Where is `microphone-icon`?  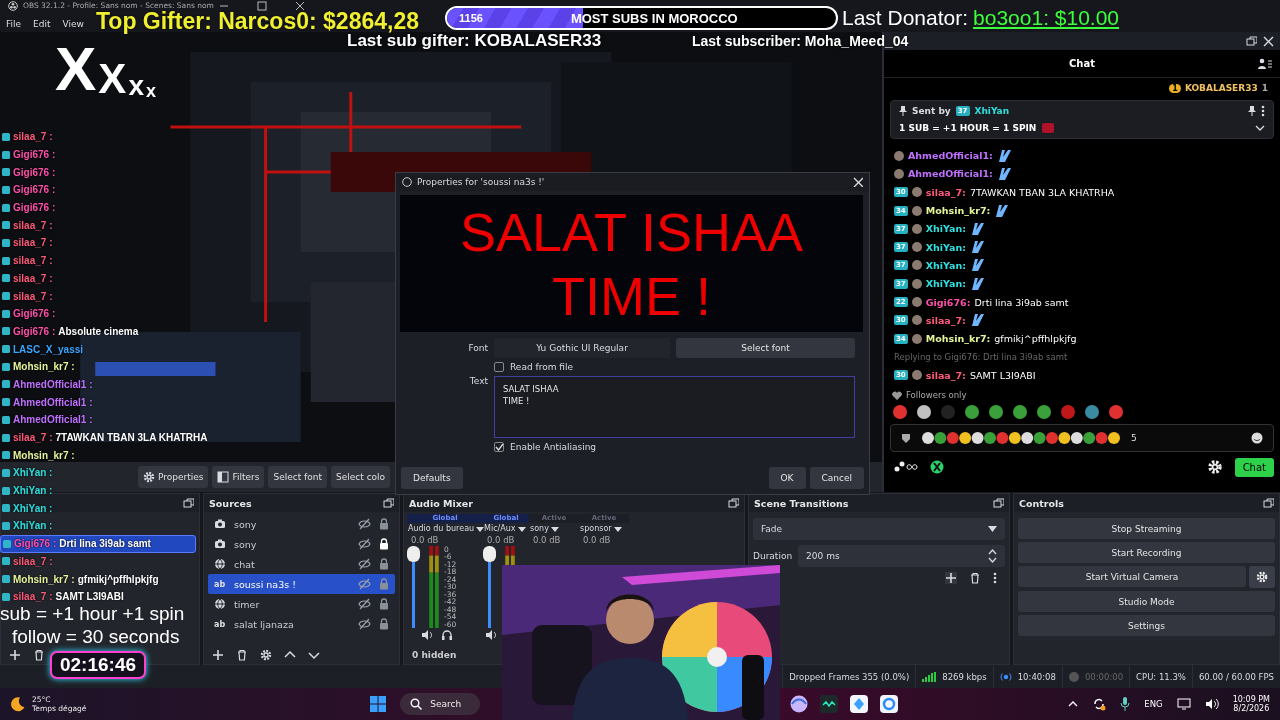
microphone-icon is located at coordinates (1125, 704).